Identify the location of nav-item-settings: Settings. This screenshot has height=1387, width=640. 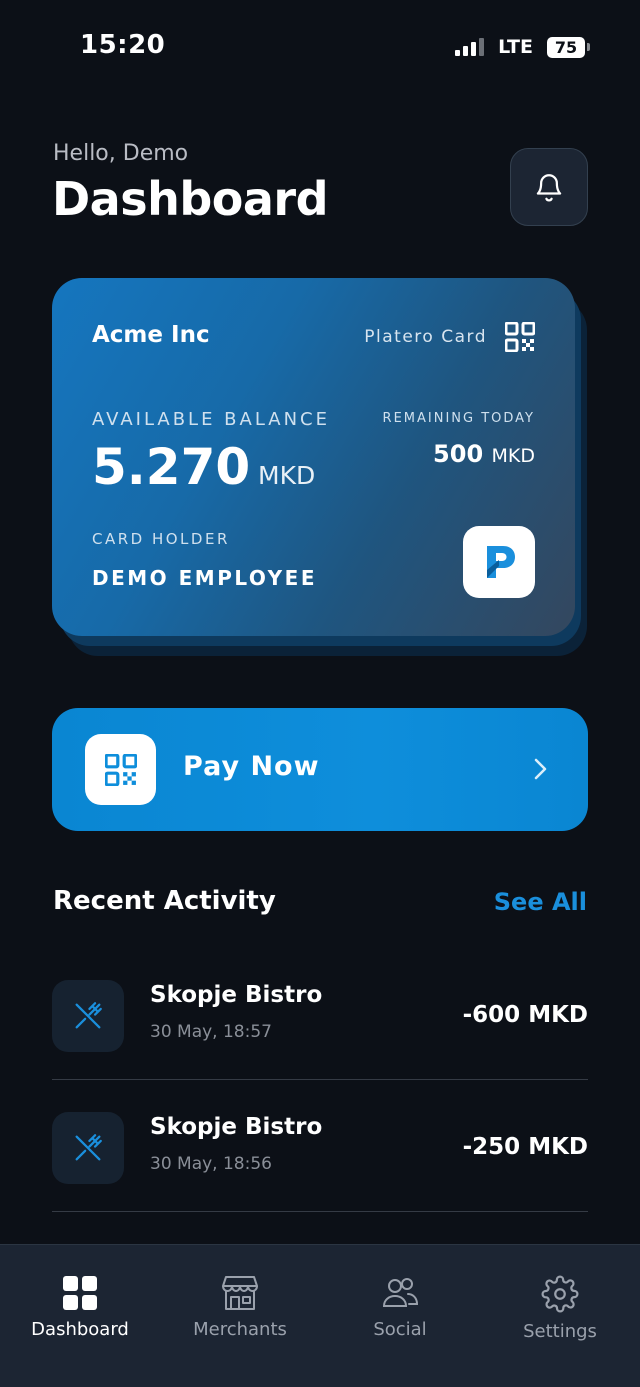
(560, 1308).